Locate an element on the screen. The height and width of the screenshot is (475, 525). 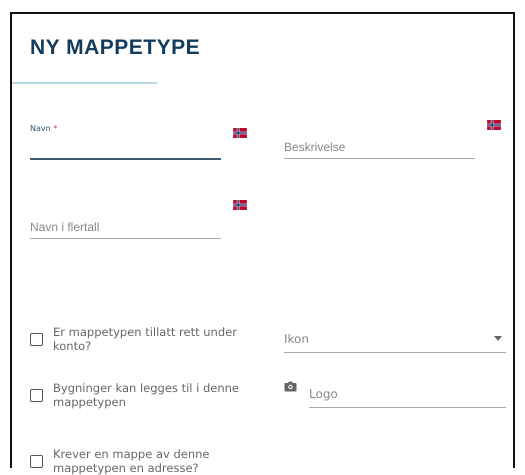
checkbox-label: Er mappetypen tillatt rett under konto? is located at coordinates (145, 339).